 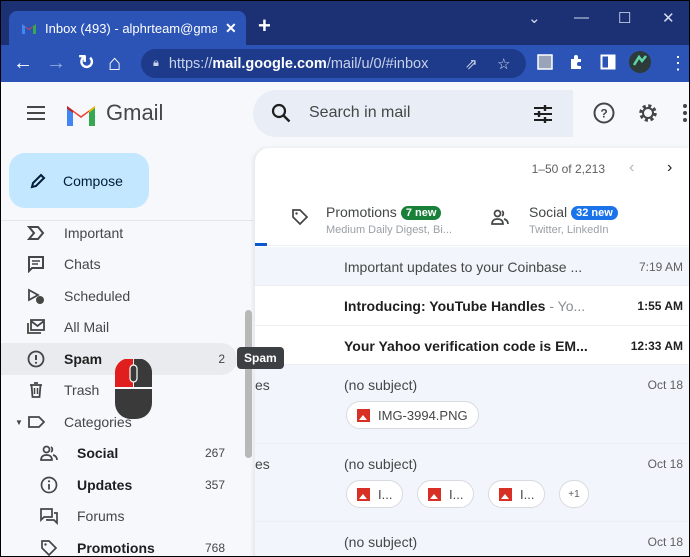 I want to click on sidebar-item-forums: Forums, so click(x=119, y=516).